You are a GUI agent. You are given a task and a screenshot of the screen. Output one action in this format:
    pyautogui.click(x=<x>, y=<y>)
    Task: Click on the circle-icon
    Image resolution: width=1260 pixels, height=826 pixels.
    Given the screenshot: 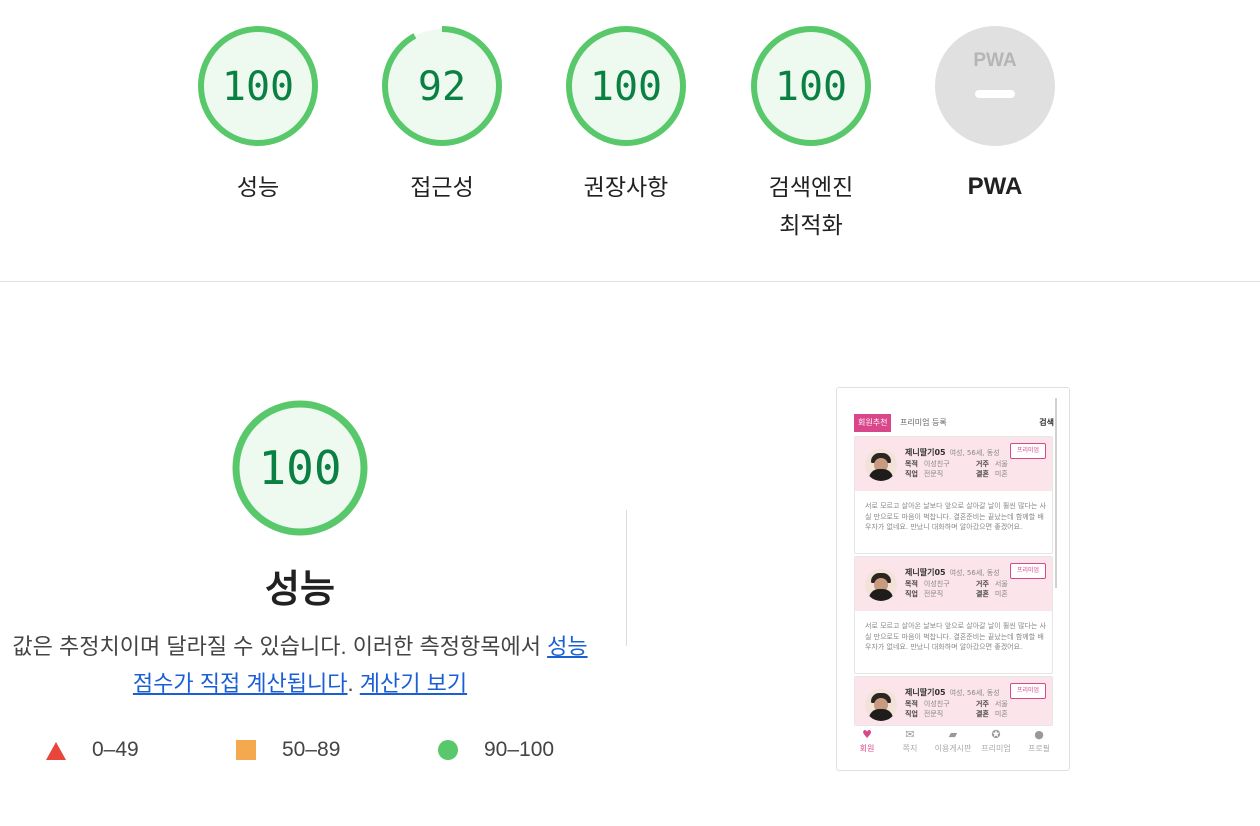 What is the action you would take?
    pyautogui.click(x=448, y=750)
    